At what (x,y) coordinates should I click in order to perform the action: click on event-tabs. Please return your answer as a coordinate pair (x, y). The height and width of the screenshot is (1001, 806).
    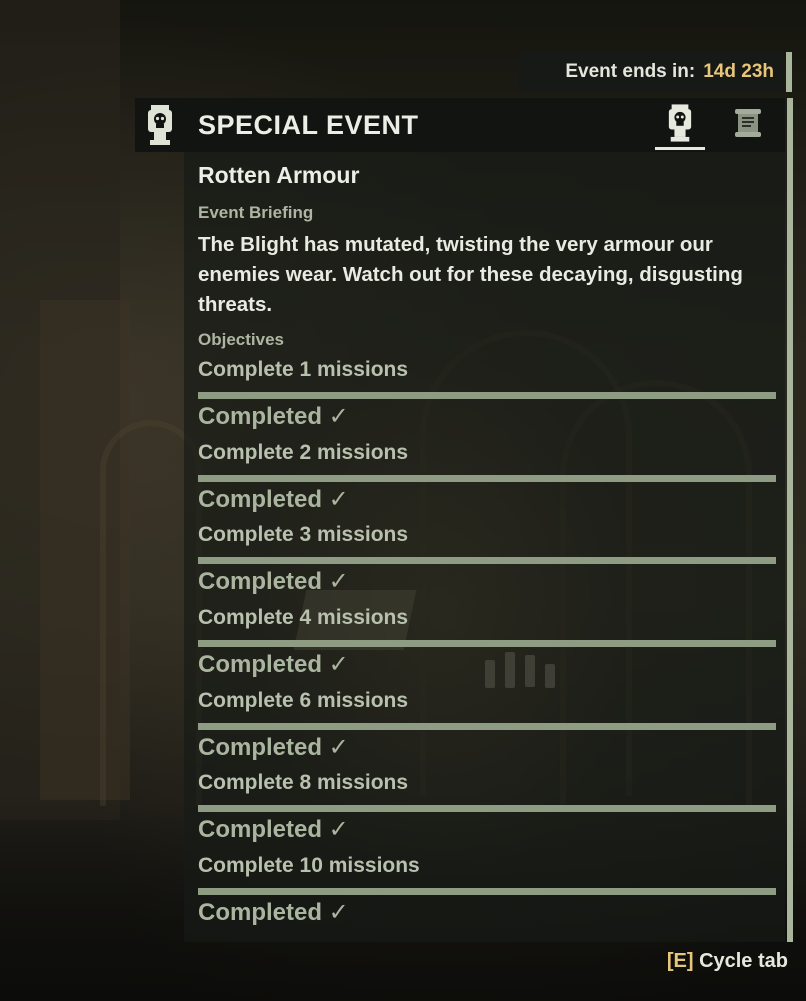
    Looking at the image, I should click on (714, 125).